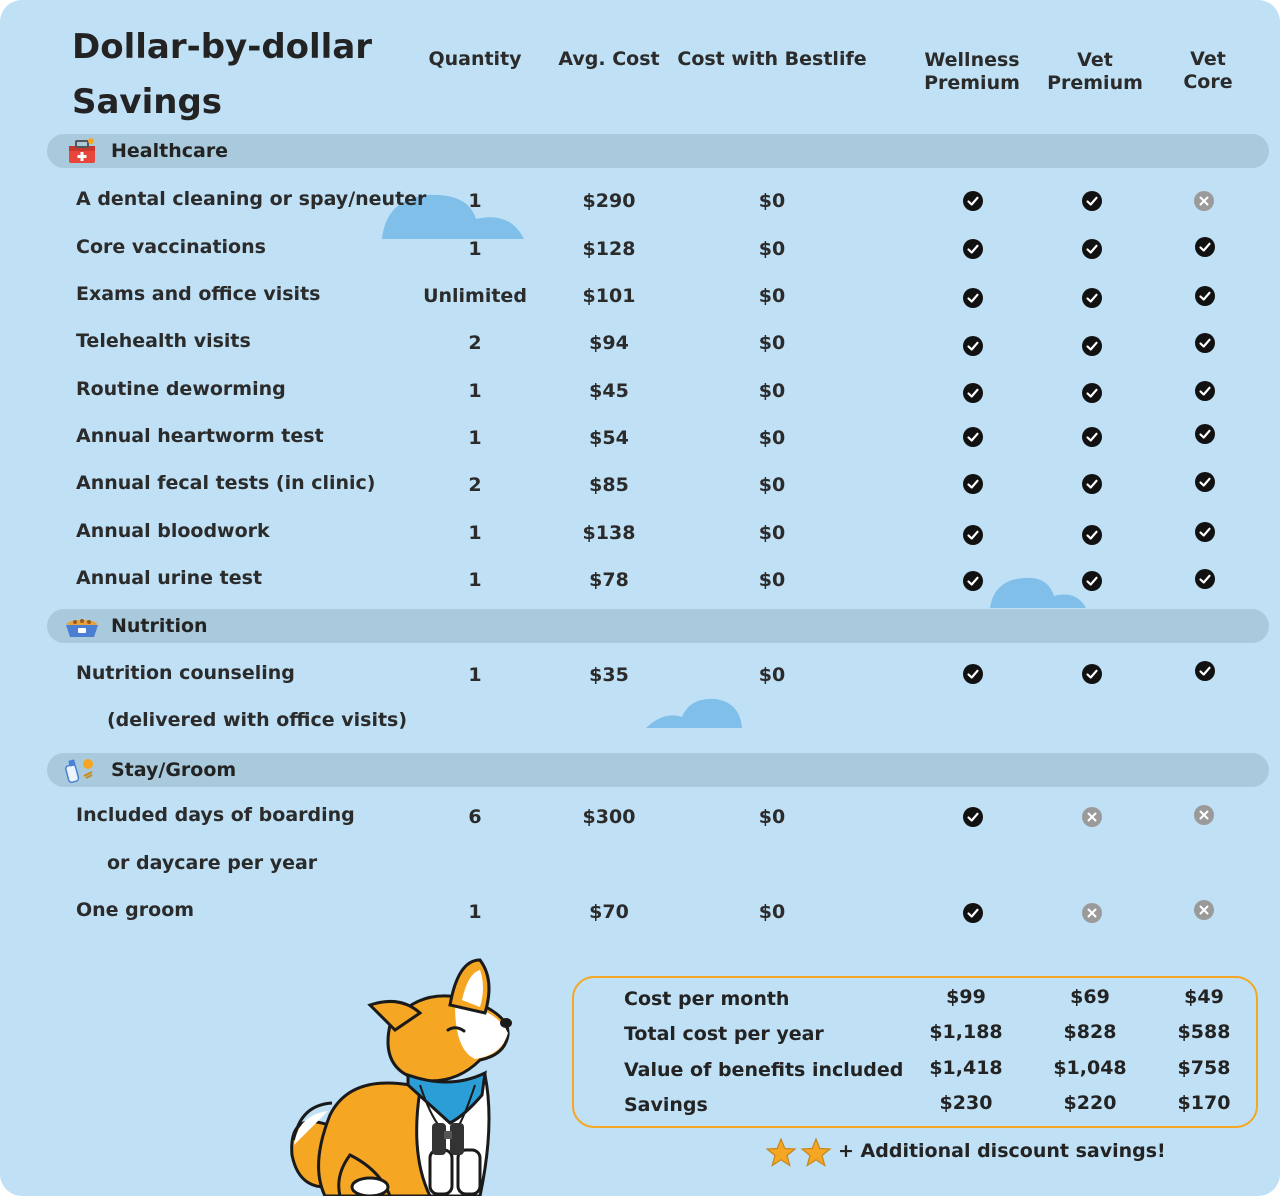  Describe the element at coordinates (1208, 71) in the screenshot. I see `header-vet-core: Vet Core` at that location.